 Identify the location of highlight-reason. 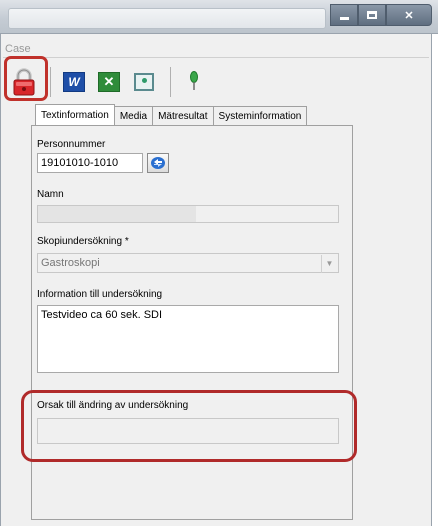
(189, 426).